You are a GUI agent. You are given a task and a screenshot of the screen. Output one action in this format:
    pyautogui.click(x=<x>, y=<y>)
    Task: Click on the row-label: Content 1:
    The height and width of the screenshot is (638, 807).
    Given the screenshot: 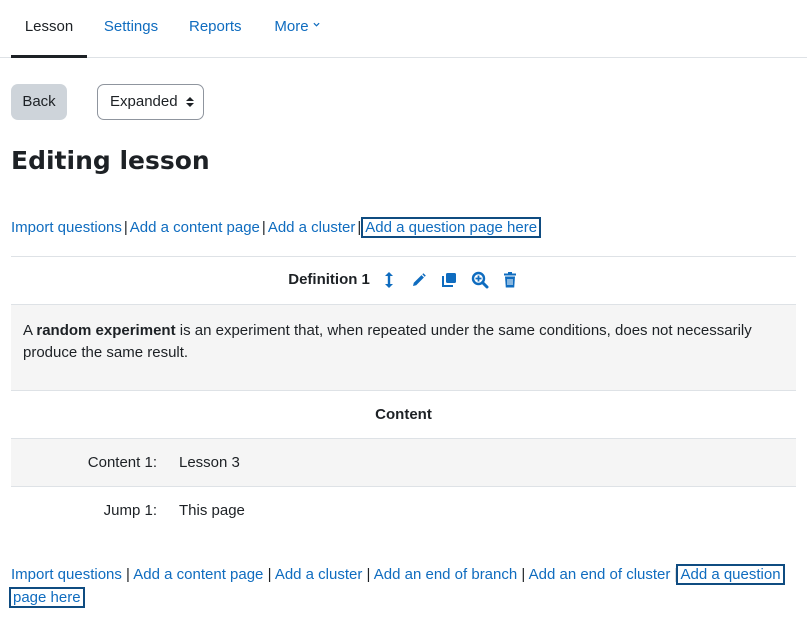 What is the action you would take?
    pyautogui.click(x=122, y=462)
    